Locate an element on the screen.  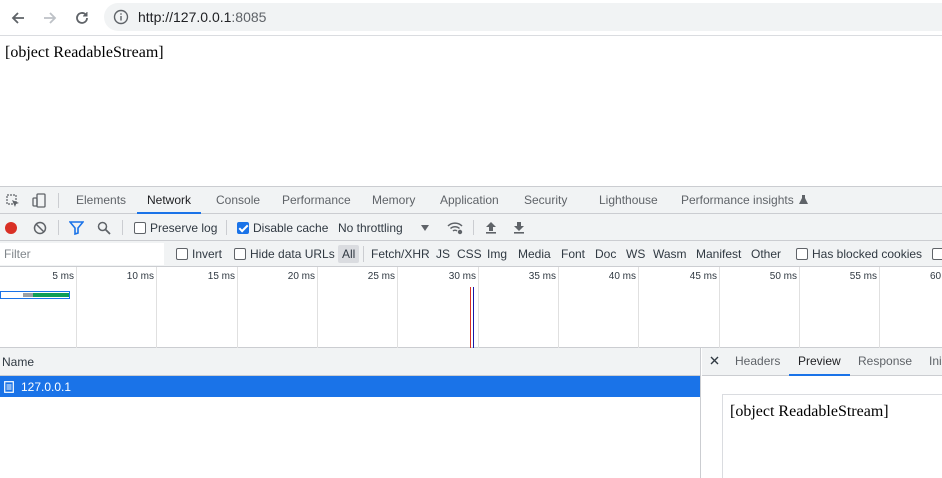
type-filter-ws: WS is located at coordinates (635, 254).